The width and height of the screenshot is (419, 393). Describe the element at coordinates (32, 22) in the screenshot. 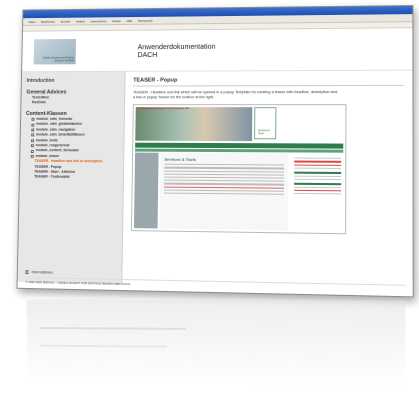

I see `menu-item: Datei` at that location.